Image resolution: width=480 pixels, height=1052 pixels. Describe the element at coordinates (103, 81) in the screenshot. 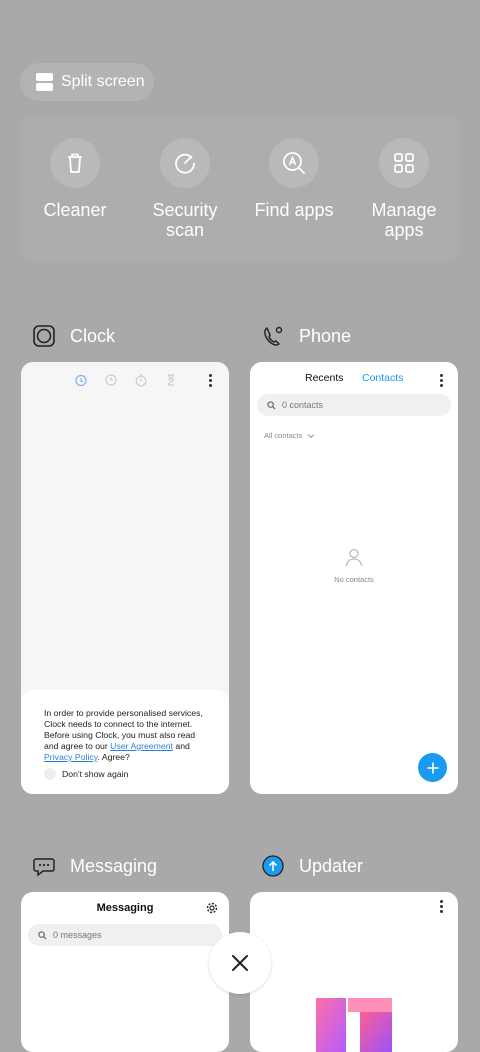

I see `split-screen-label: Split screen` at that location.